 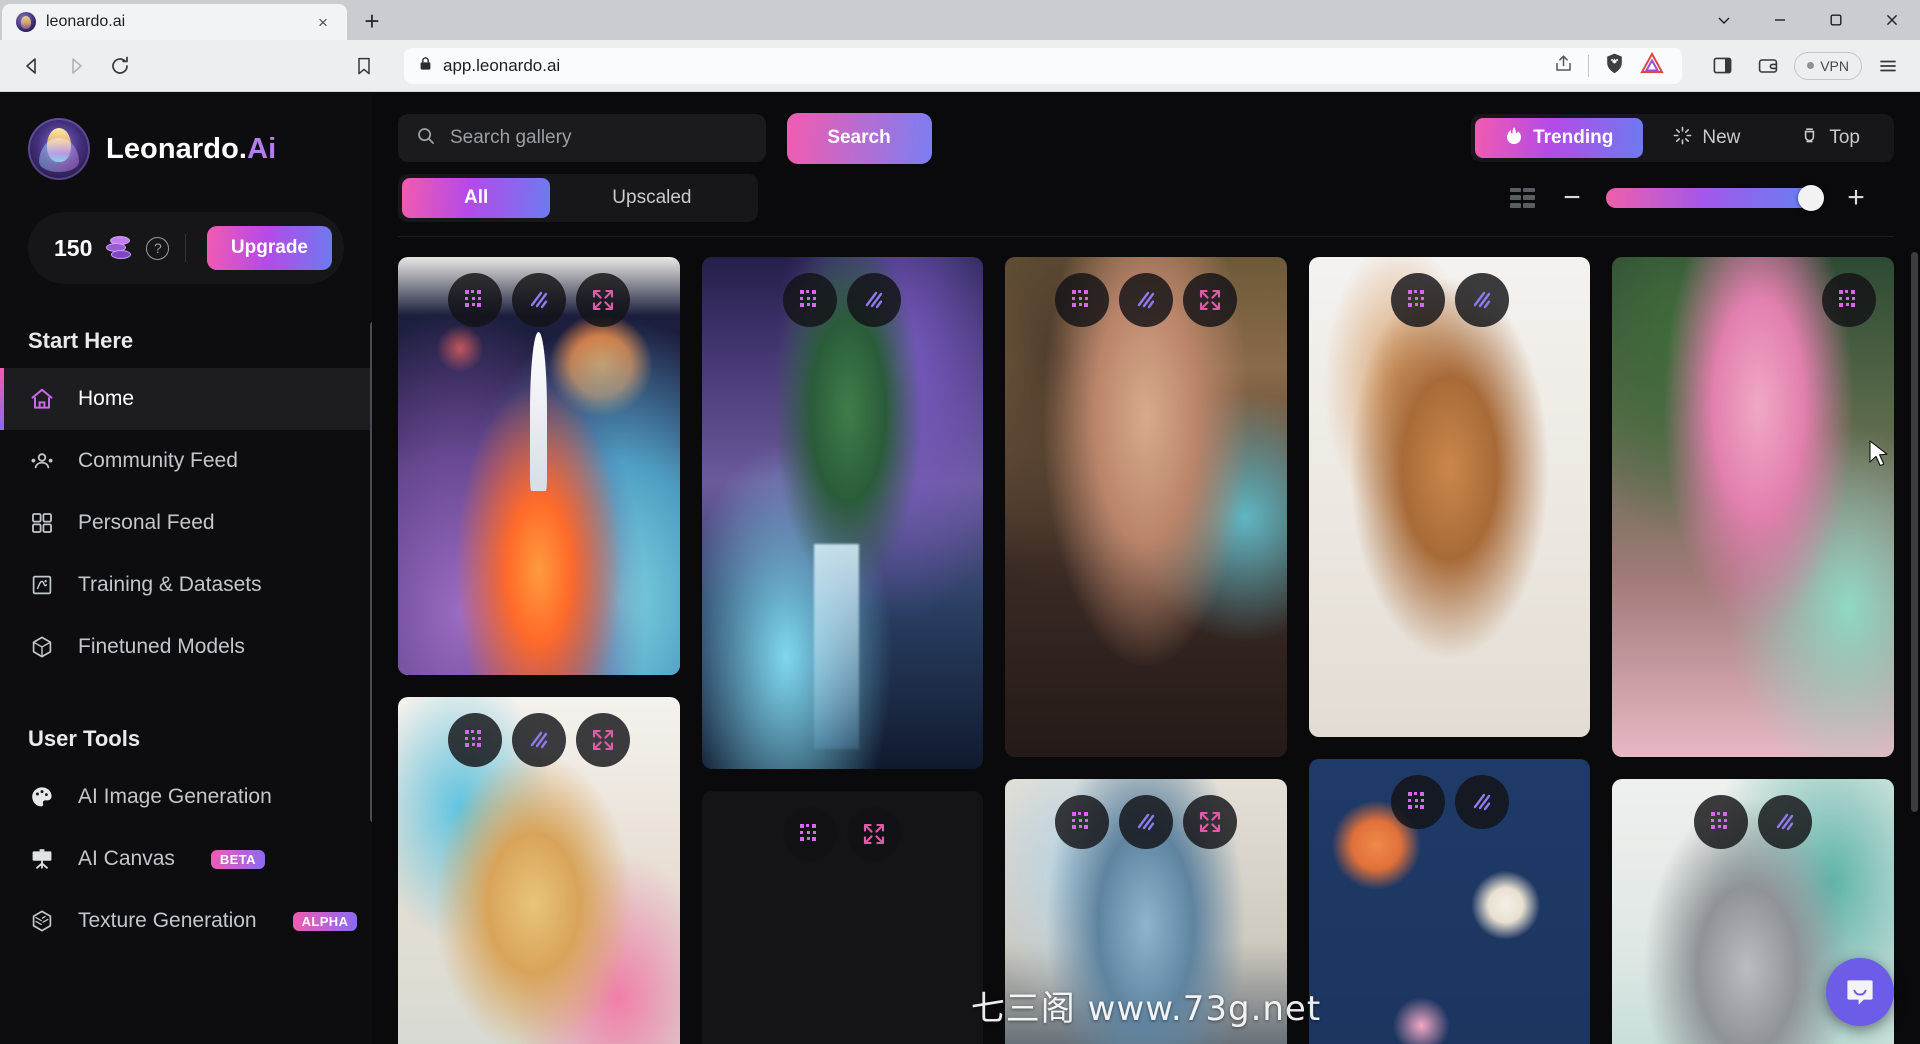 What do you see at coordinates (1514, 138) in the screenshot?
I see `flame-icon` at bounding box center [1514, 138].